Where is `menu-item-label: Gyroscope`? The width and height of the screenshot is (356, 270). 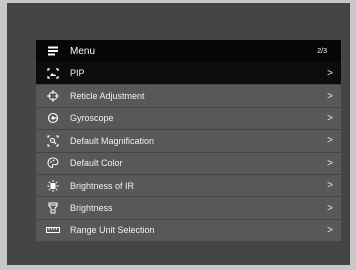 menu-item-label: Gyroscope is located at coordinates (92, 118).